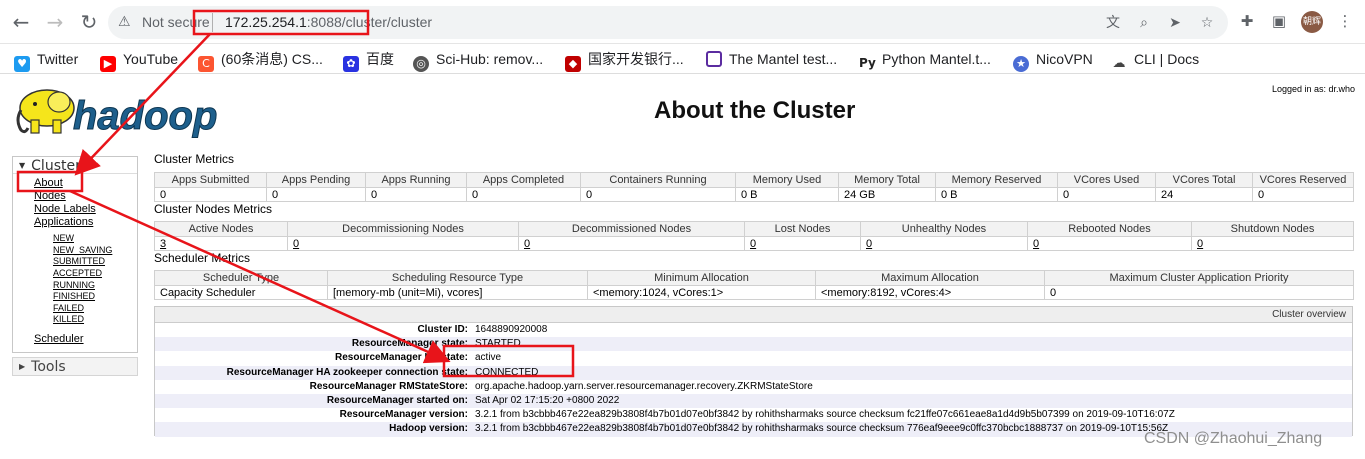  I want to click on lost-nodes-link: 0, so click(802, 243).